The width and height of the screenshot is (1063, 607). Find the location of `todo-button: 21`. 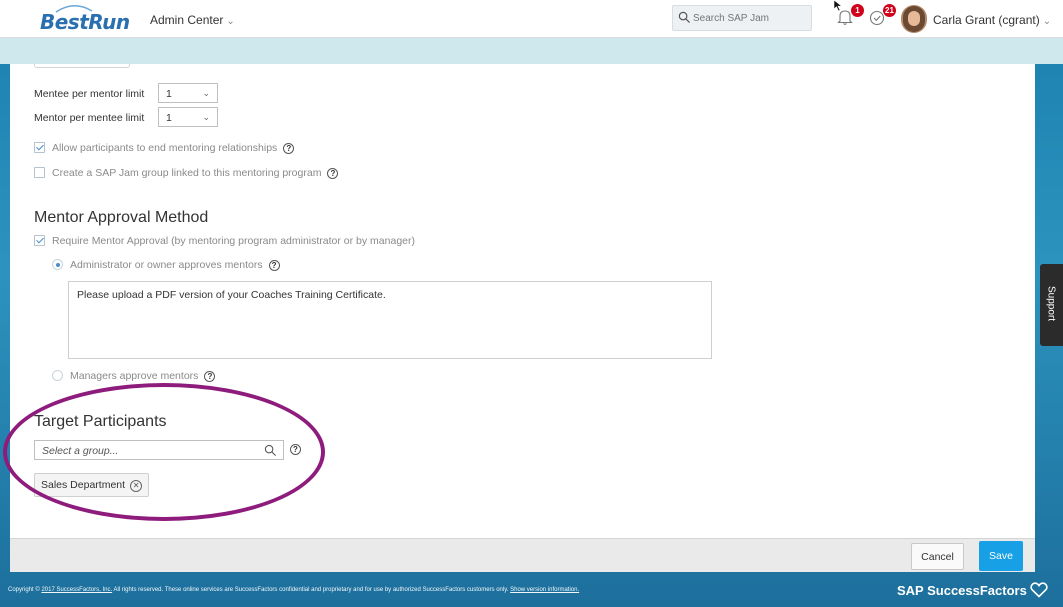

todo-button: 21 is located at coordinates (882, 17).